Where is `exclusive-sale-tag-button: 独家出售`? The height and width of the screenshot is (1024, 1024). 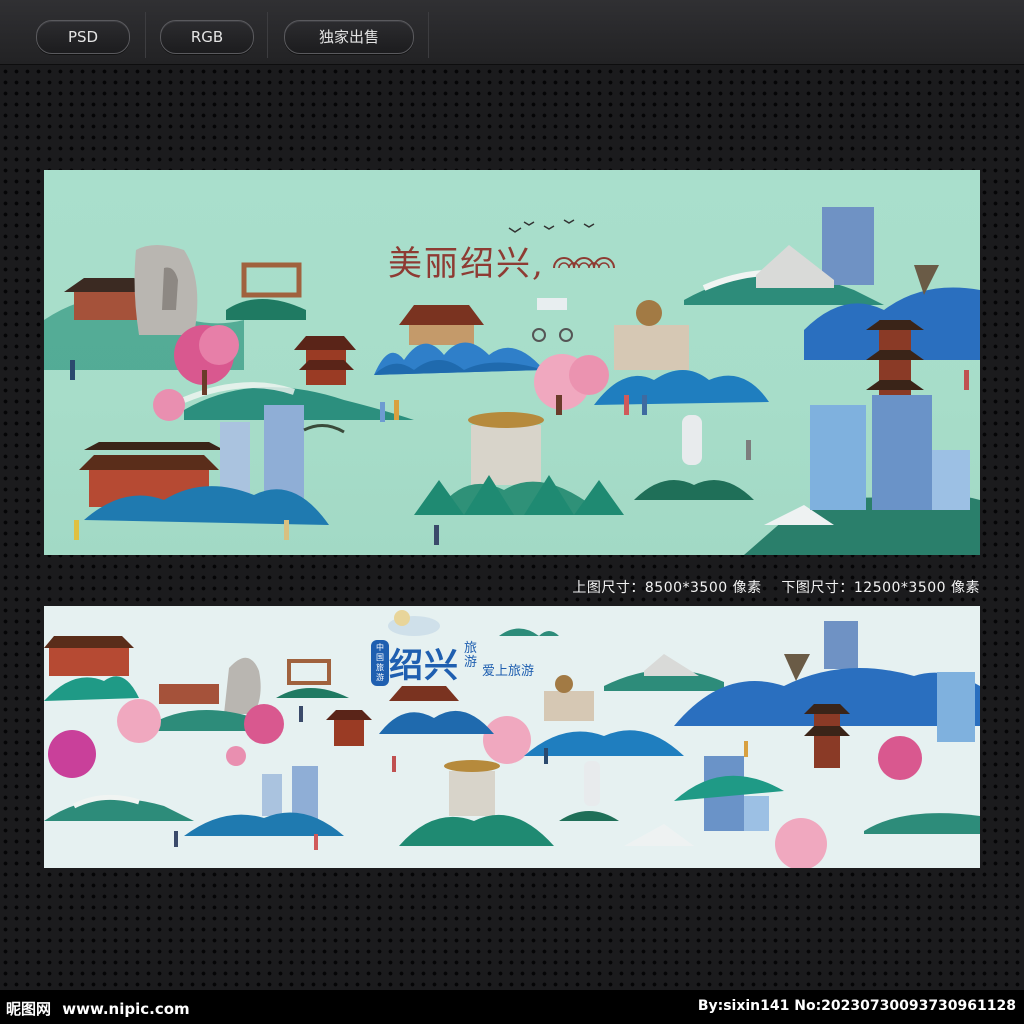 exclusive-sale-tag-button: 独家出售 is located at coordinates (349, 37).